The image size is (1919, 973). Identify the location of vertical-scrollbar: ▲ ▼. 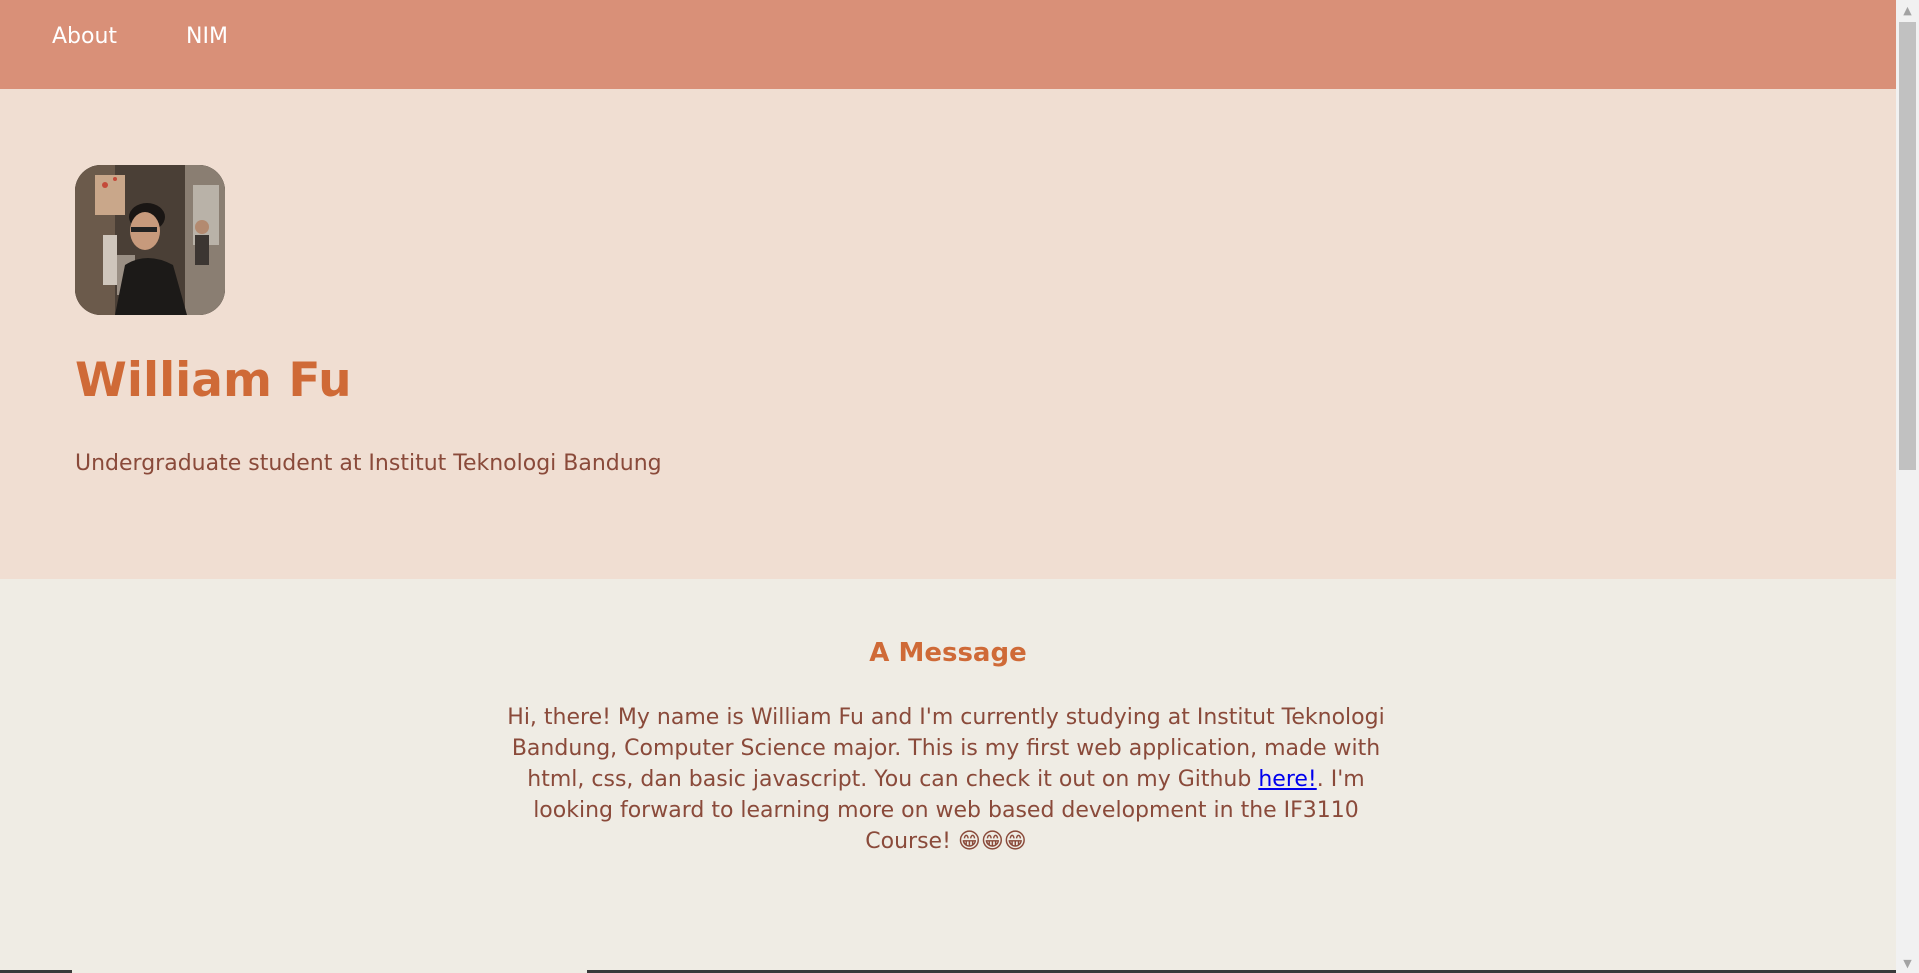
(1907, 486).